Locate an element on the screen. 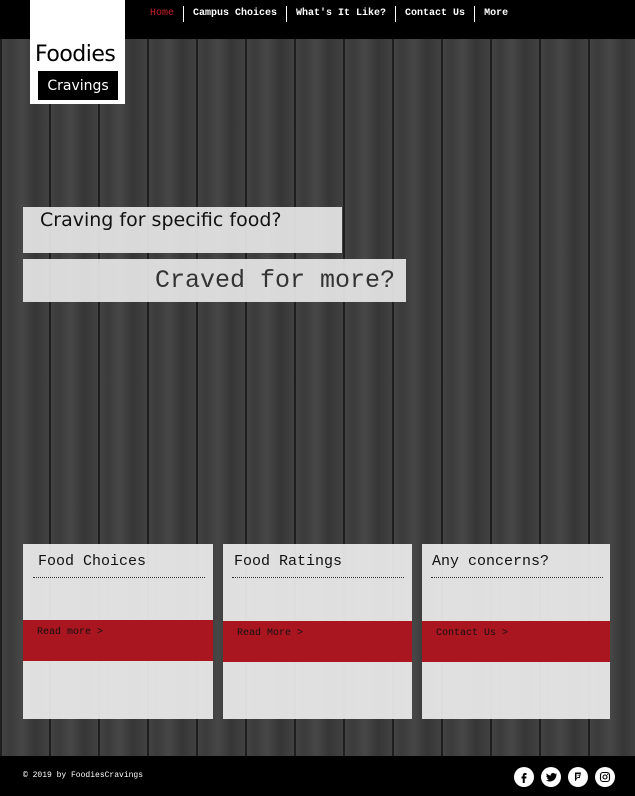  card-any-concerns: Any concerns? Contact Us > is located at coordinates (516, 631).